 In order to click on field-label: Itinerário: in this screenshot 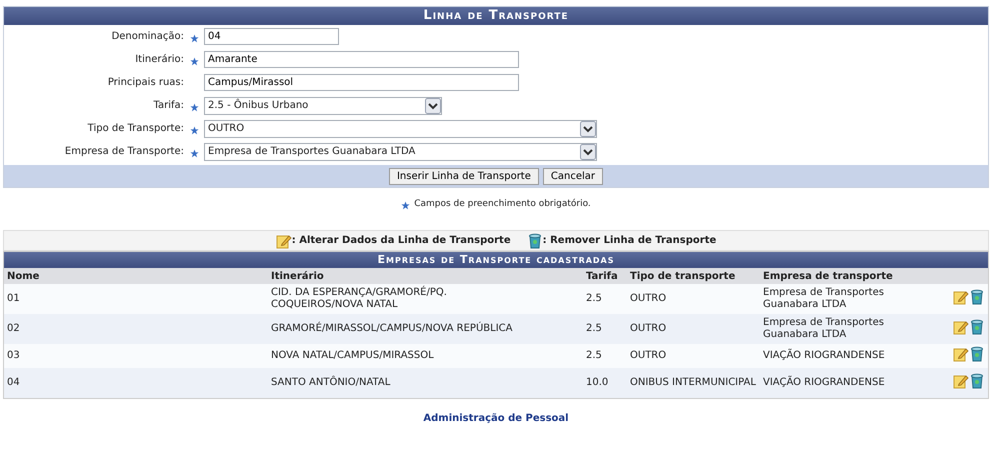, I will do `click(159, 59)`.